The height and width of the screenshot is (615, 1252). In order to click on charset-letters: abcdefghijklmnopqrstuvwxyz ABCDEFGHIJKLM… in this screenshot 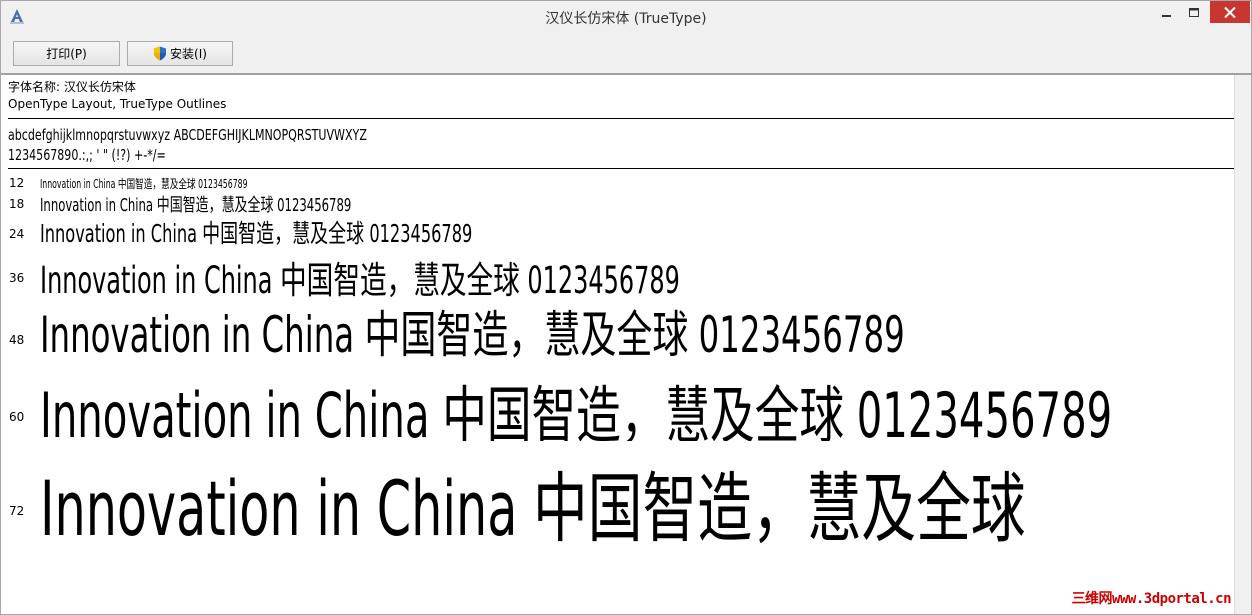, I will do `click(187, 135)`.